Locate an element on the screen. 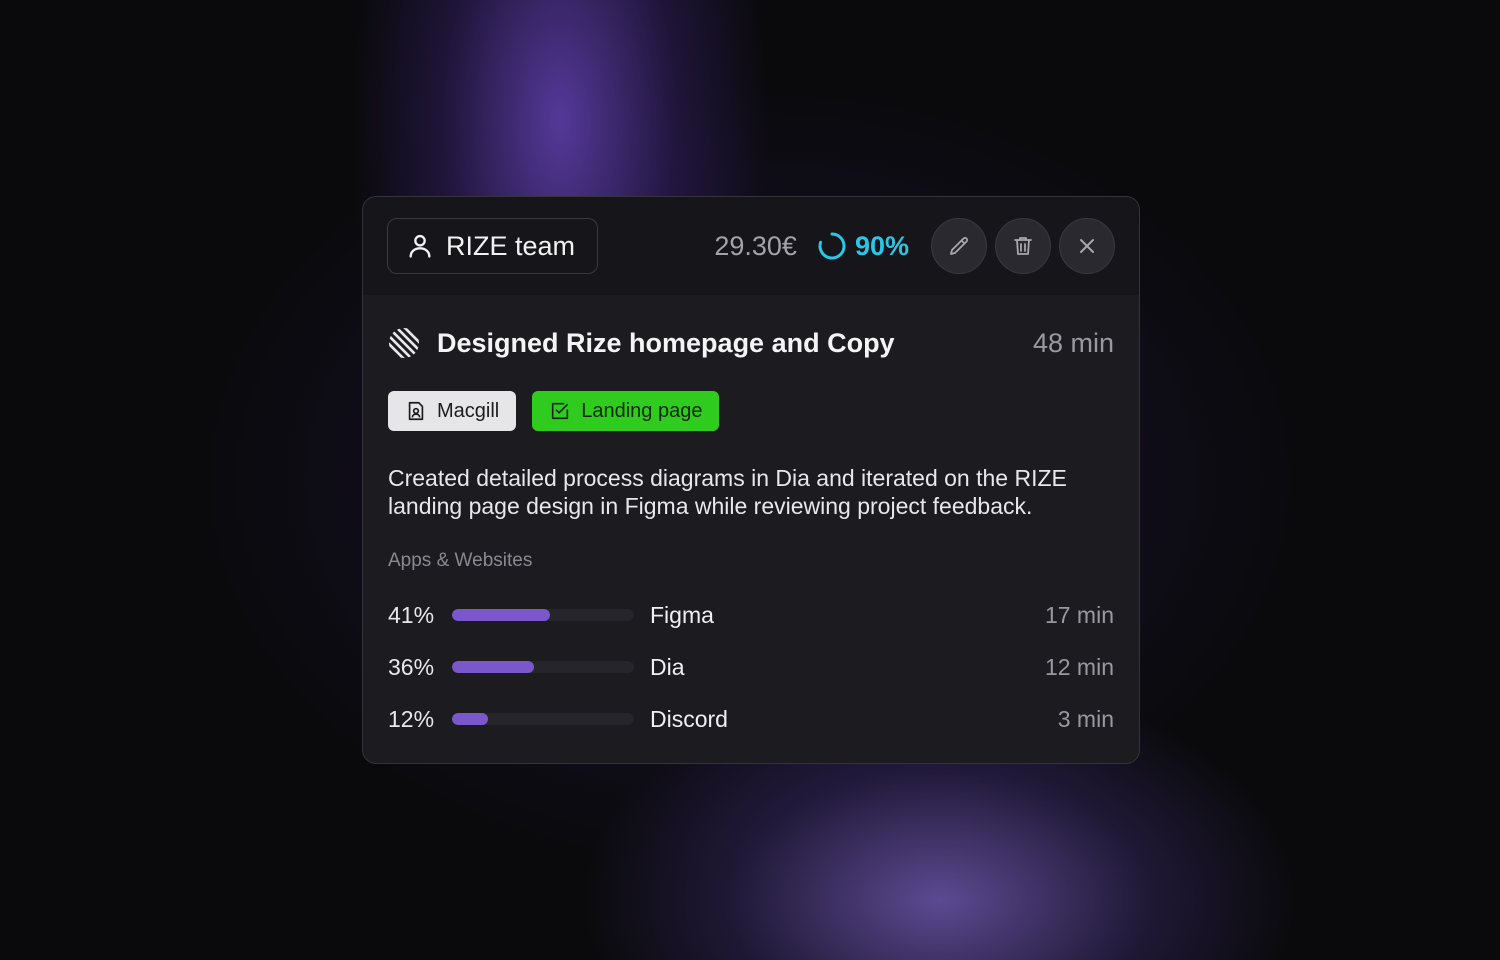  app-row: 41% Figma 17 min is located at coordinates (751, 615).